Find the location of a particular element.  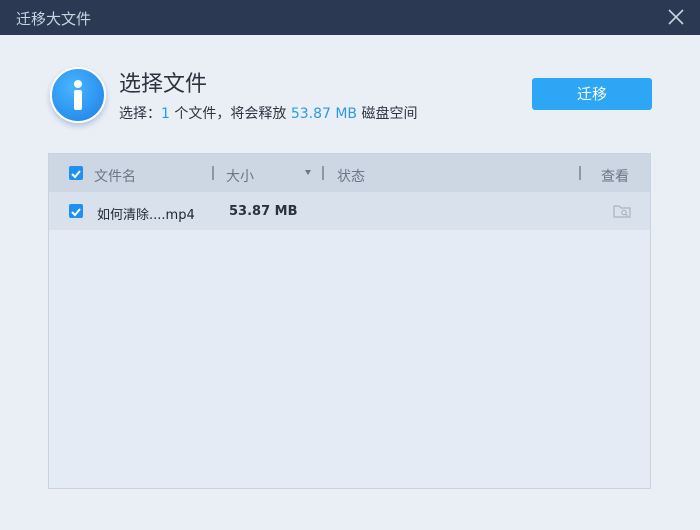

page-title: 选择文件 is located at coordinates (163, 84).